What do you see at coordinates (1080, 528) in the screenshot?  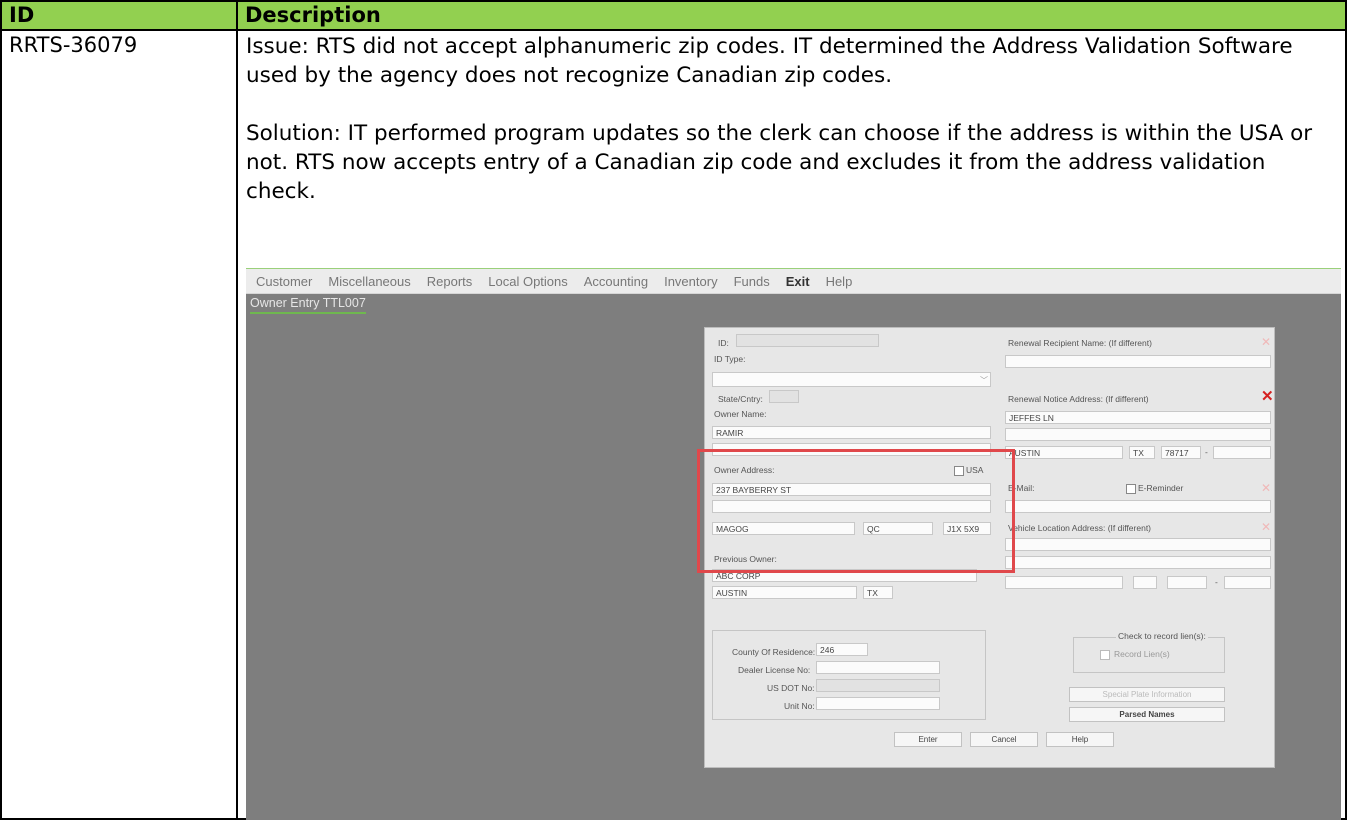 I see `vehicle-location-label: Vehicle Location Address: (If different)` at bounding box center [1080, 528].